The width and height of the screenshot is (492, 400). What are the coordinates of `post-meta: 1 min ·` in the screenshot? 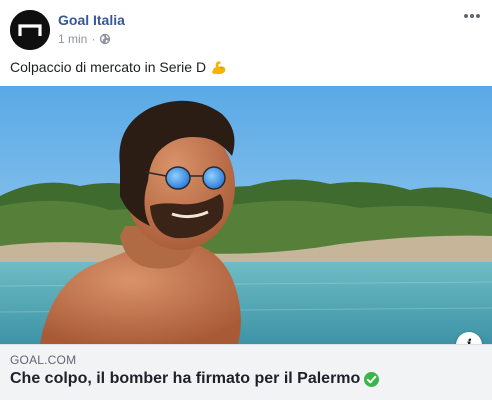 It's located at (84, 39).